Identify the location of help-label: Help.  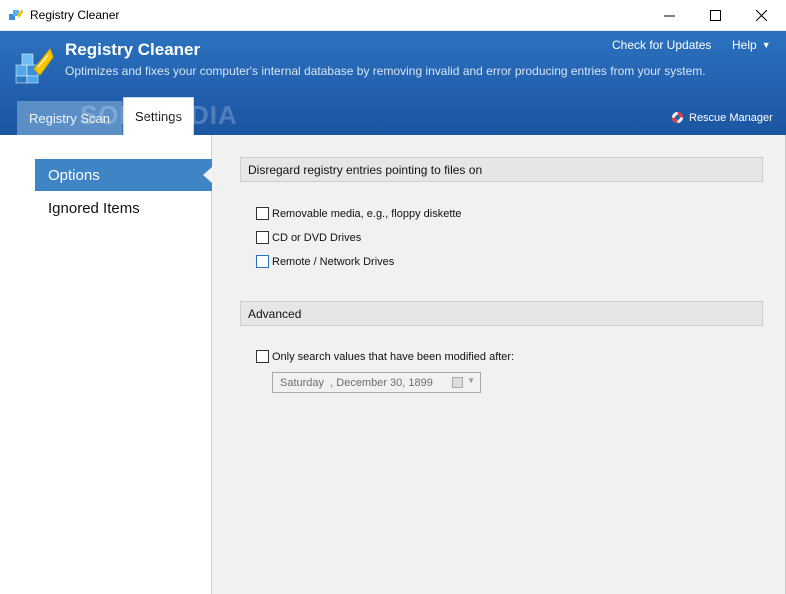
(744, 45).